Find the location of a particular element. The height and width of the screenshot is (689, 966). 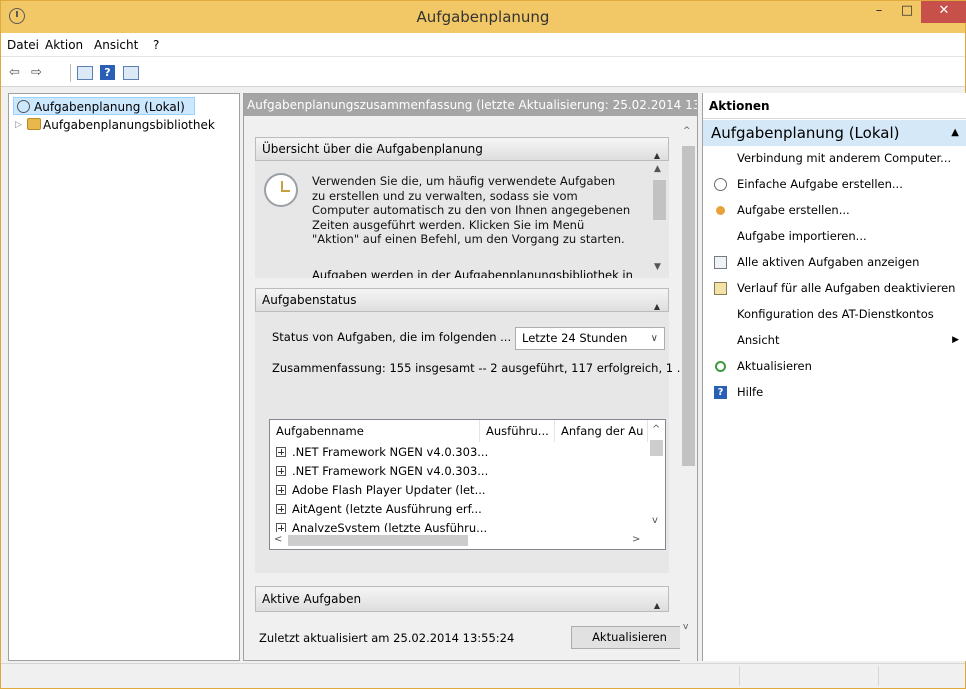

scroll-down-arrow-icon: ▼ is located at coordinates (657, 267).